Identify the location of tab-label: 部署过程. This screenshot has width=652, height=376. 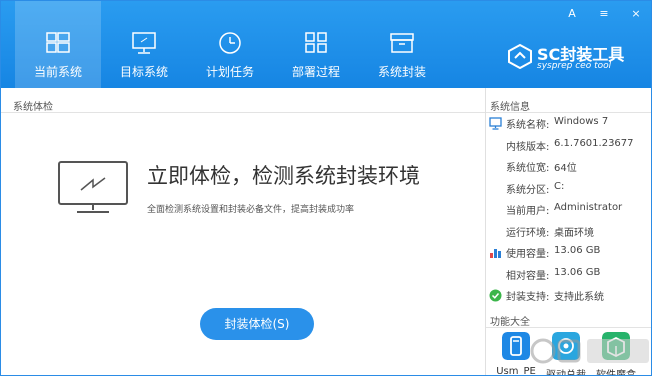
(315, 72).